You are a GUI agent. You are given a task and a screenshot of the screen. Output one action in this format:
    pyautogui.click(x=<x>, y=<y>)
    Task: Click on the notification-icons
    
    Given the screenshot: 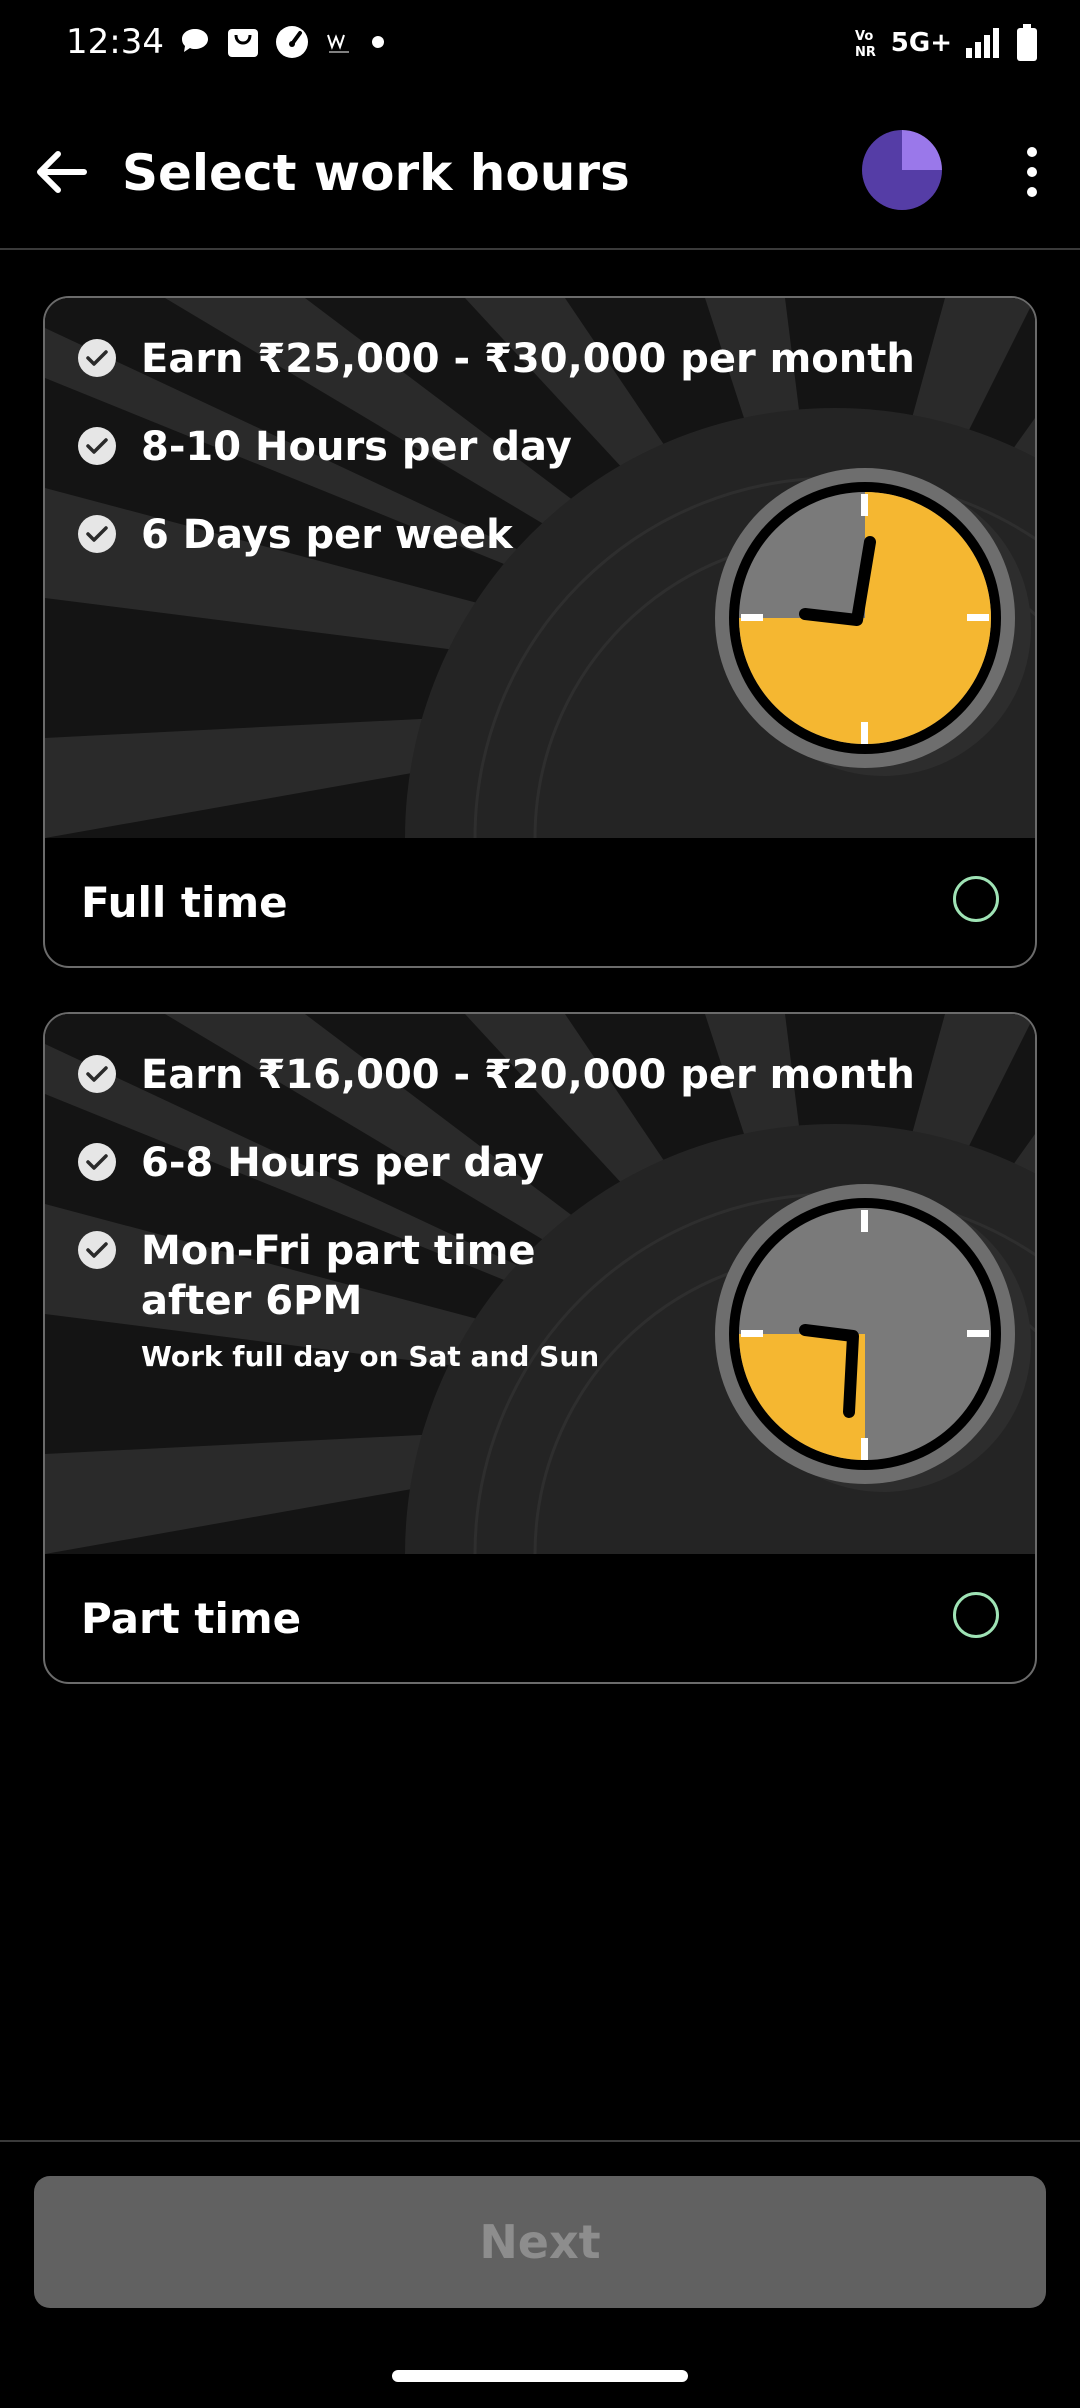 What is the action you would take?
    pyautogui.click(x=283, y=42)
    